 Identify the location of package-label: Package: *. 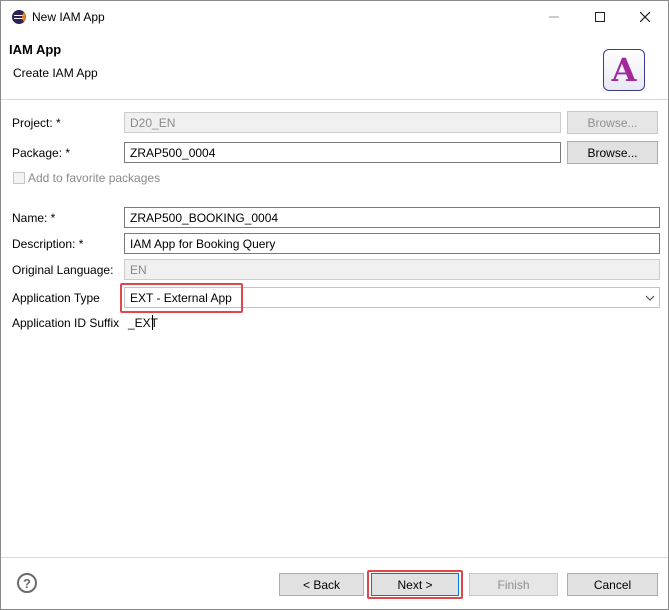
(41, 153).